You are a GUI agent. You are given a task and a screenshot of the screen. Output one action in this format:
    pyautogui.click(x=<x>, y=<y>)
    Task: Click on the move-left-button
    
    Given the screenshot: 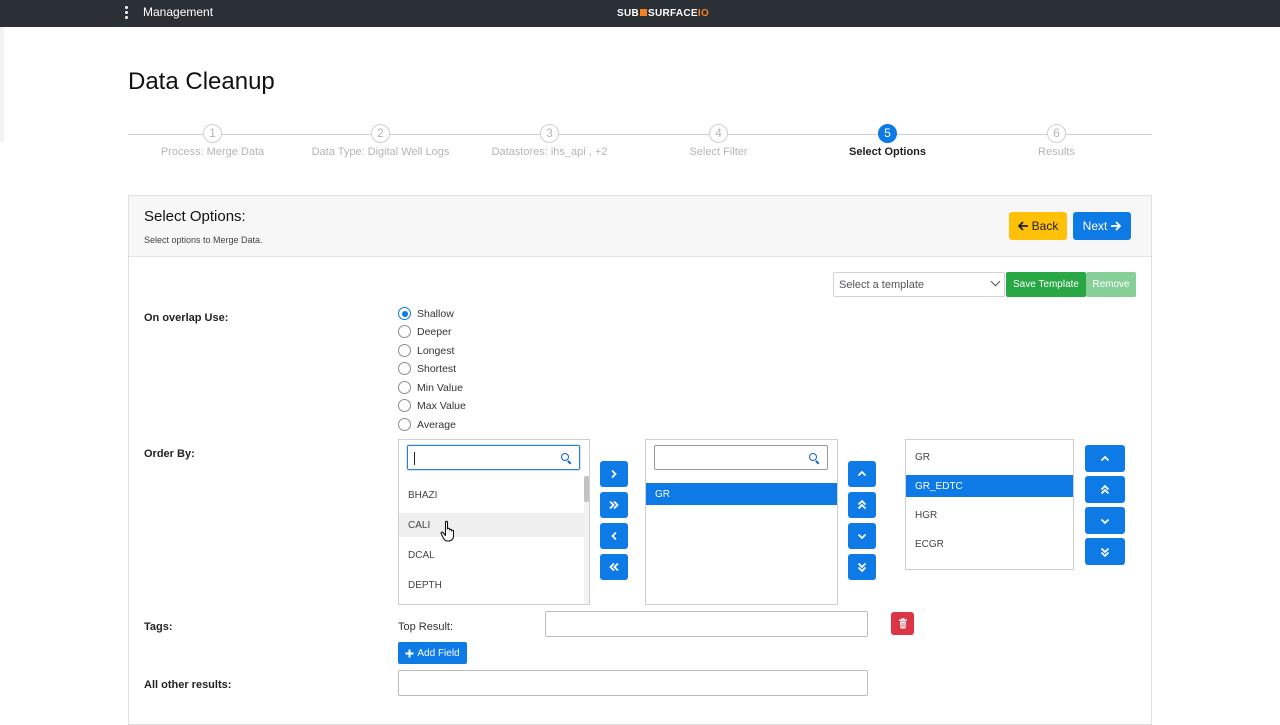 What is the action you would take?
    pyautogui.click(x=614, y=536)
    